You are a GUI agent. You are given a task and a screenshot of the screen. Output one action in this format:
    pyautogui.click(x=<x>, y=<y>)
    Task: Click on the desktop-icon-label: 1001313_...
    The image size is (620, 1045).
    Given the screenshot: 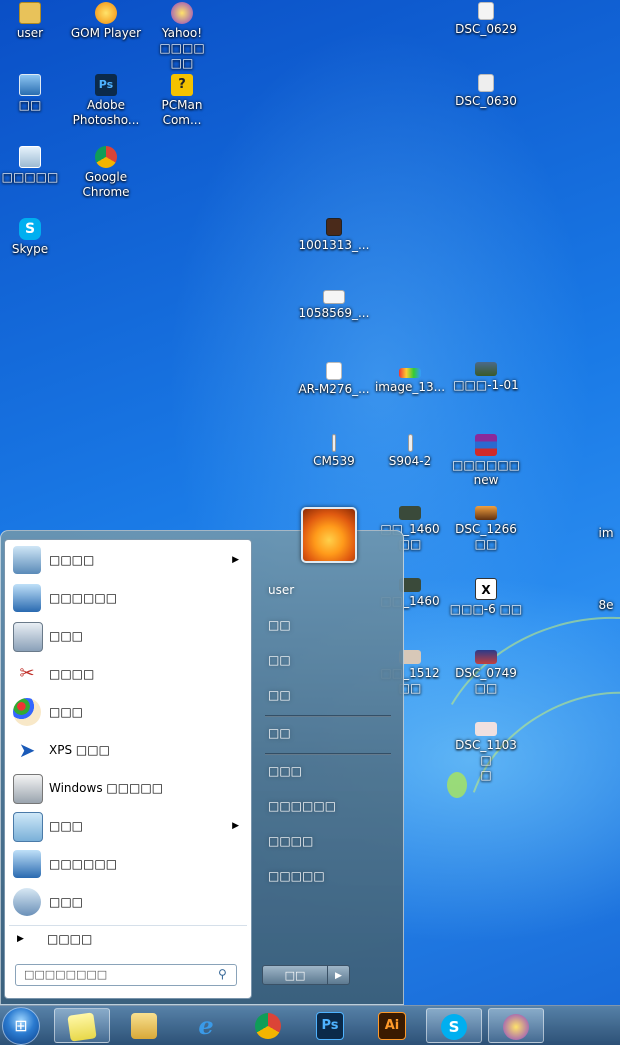 What is the action you would take?
    pyautogui.click(x=334, y=245)
    